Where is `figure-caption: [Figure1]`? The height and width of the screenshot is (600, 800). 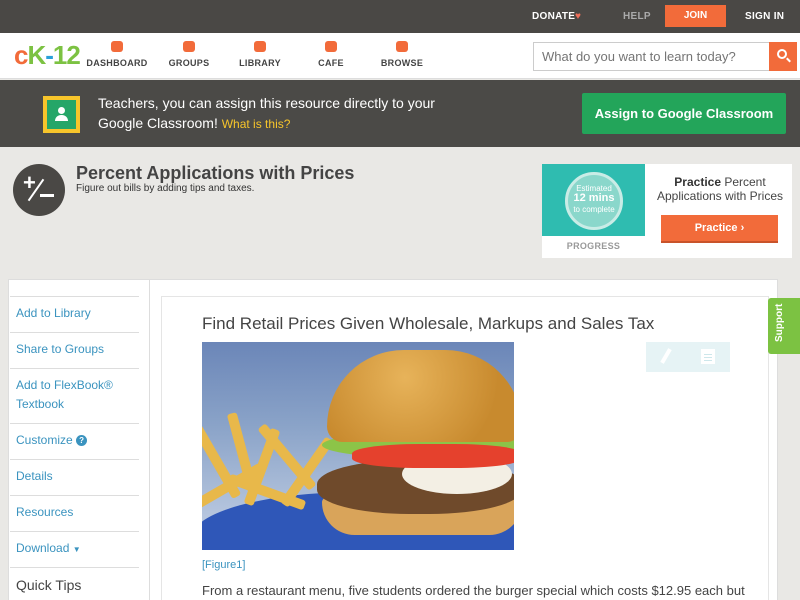
figure-caption: [Figure1] is located at coordinates (224, 565).